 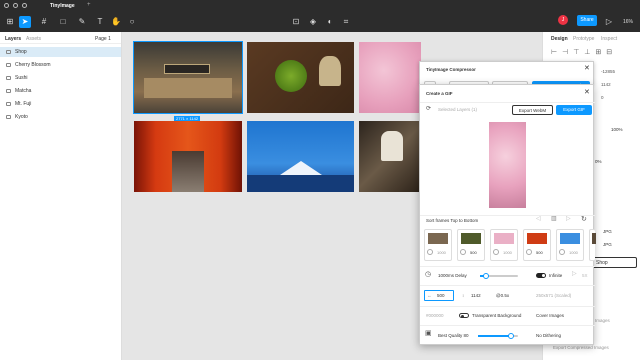 What do you see at coordinates (63, 22) in the screenshot?
I see `shape-tool-icon: □` at bounding box center [63, 22].